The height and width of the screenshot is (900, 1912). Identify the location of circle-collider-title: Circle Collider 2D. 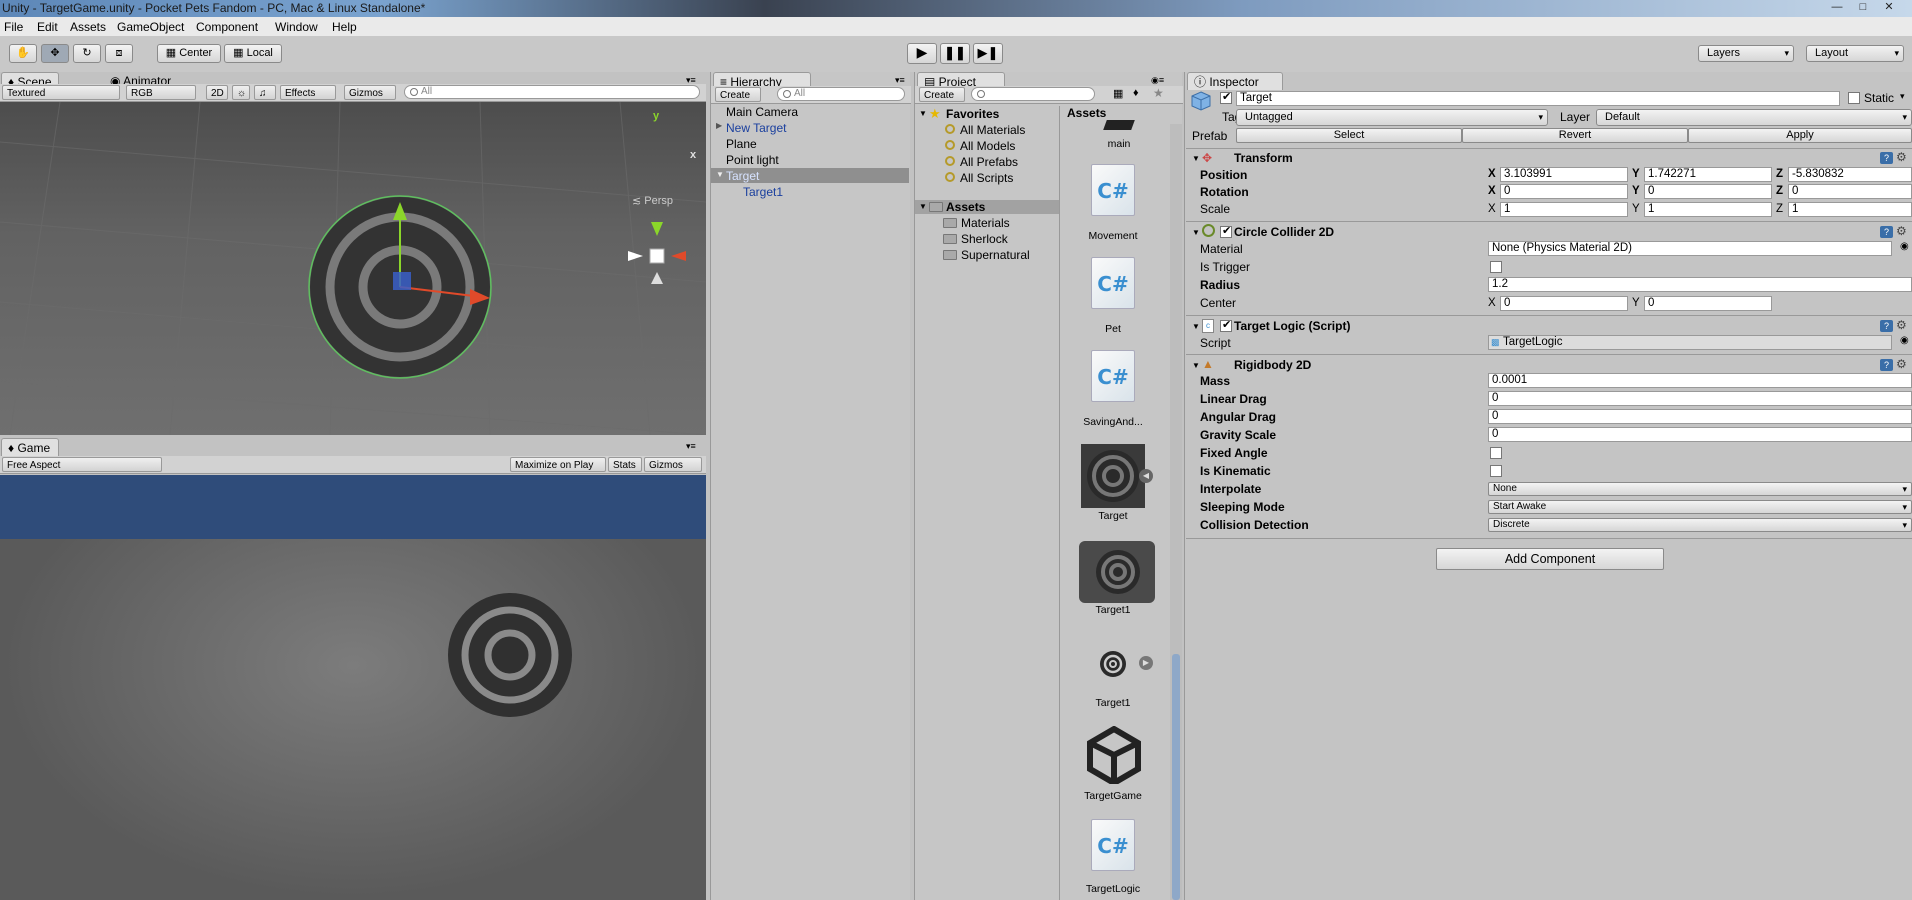
(1284, 232).